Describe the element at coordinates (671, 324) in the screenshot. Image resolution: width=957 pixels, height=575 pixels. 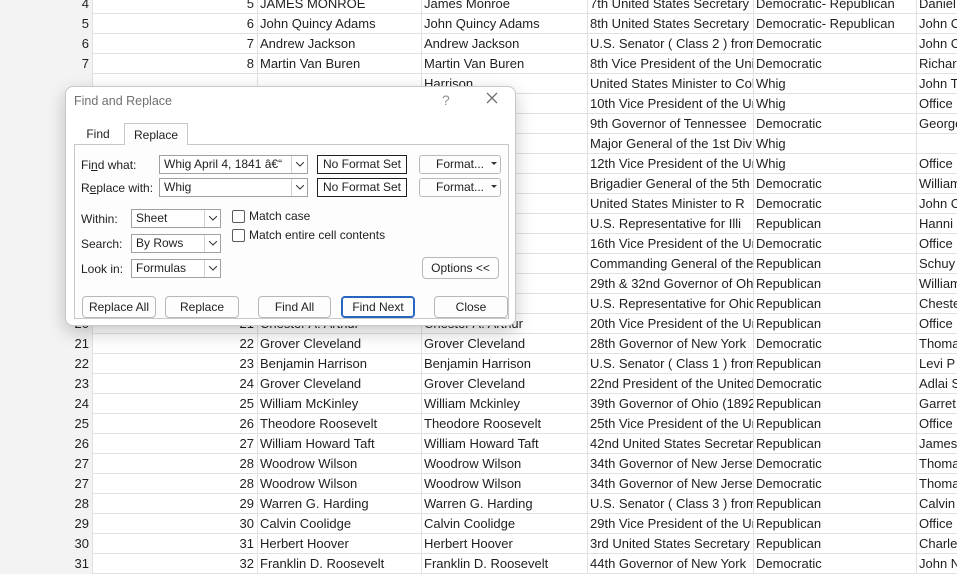
I see `col-e-cell: 20th Vice President of the Un` at that location.